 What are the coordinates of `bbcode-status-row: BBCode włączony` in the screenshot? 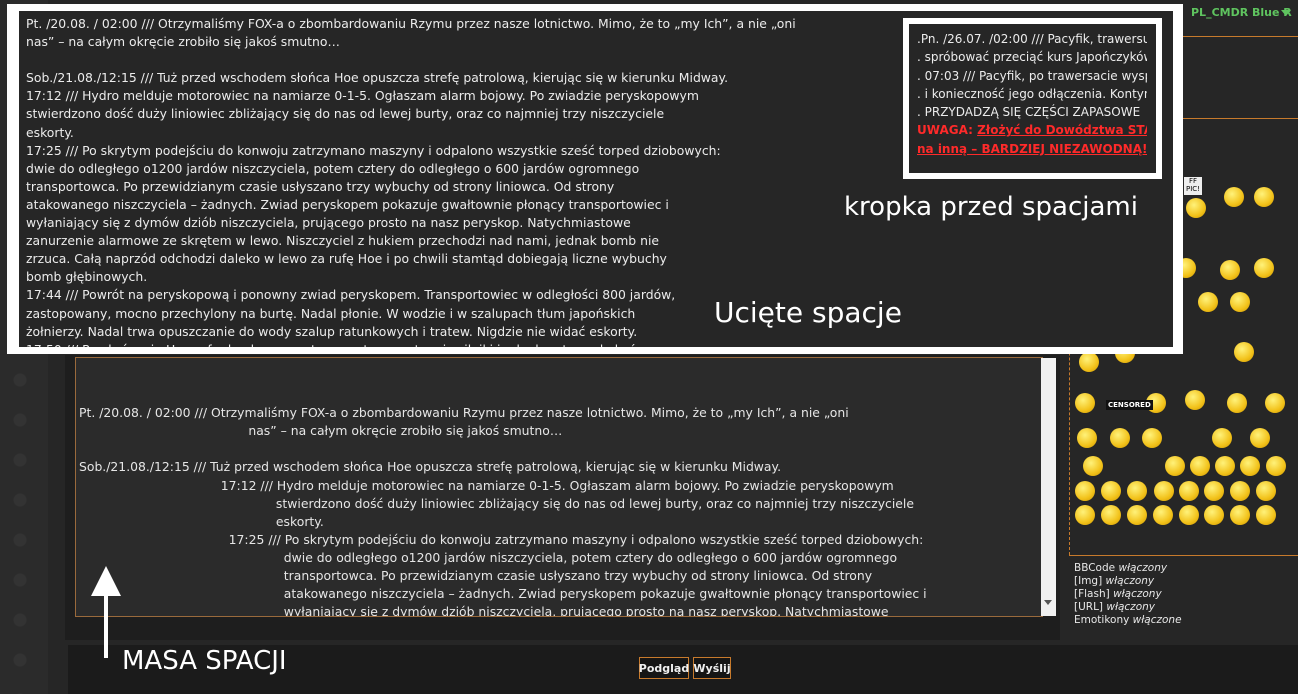 It's located at (1121, 568).